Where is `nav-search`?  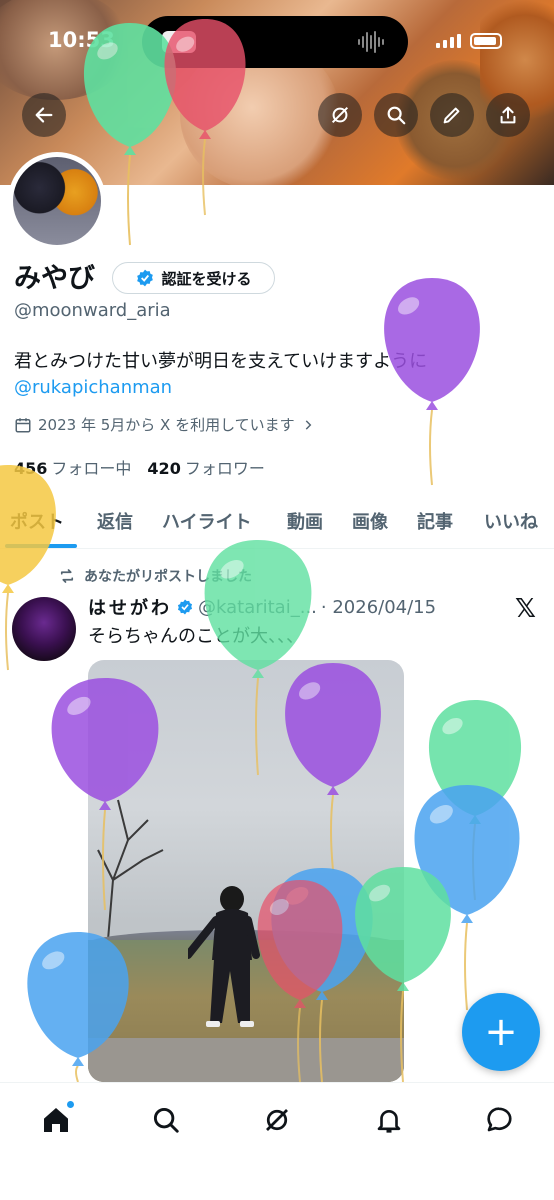 nav-search is located at coordinates (166, 1120).